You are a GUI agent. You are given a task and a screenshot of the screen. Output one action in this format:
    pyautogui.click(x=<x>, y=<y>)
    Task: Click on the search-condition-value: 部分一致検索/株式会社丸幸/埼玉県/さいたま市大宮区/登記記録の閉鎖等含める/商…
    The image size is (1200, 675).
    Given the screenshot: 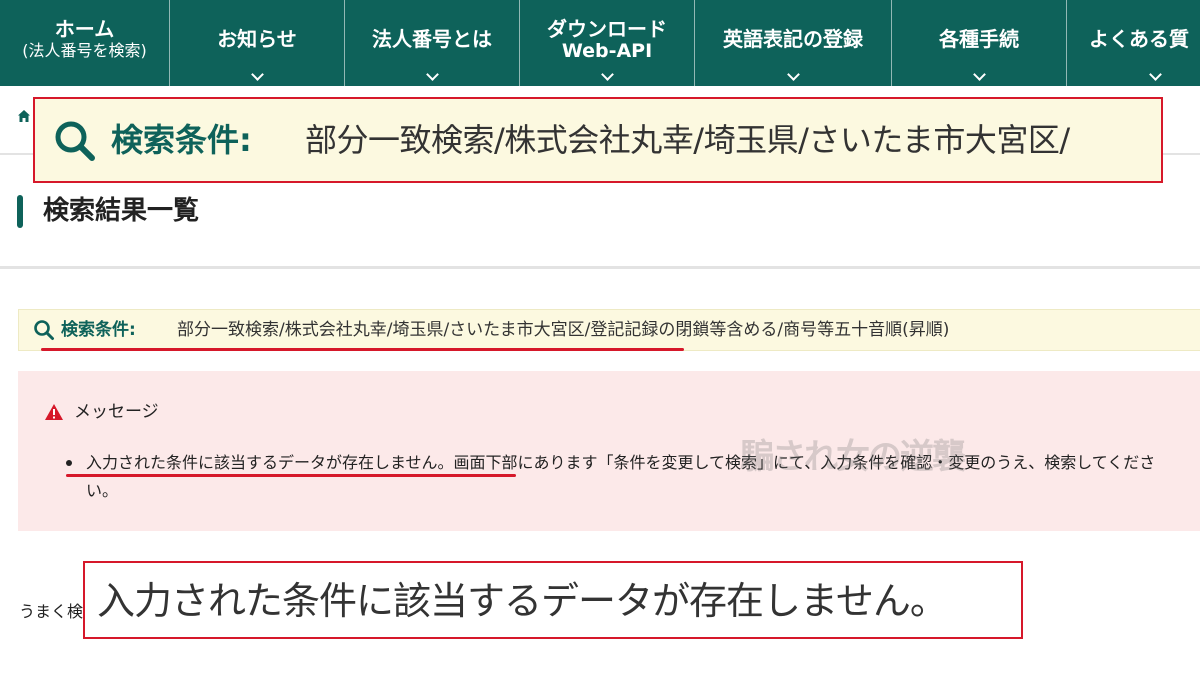 What is the action you would take?
    pyautogui.click(x=563, y=330)
    